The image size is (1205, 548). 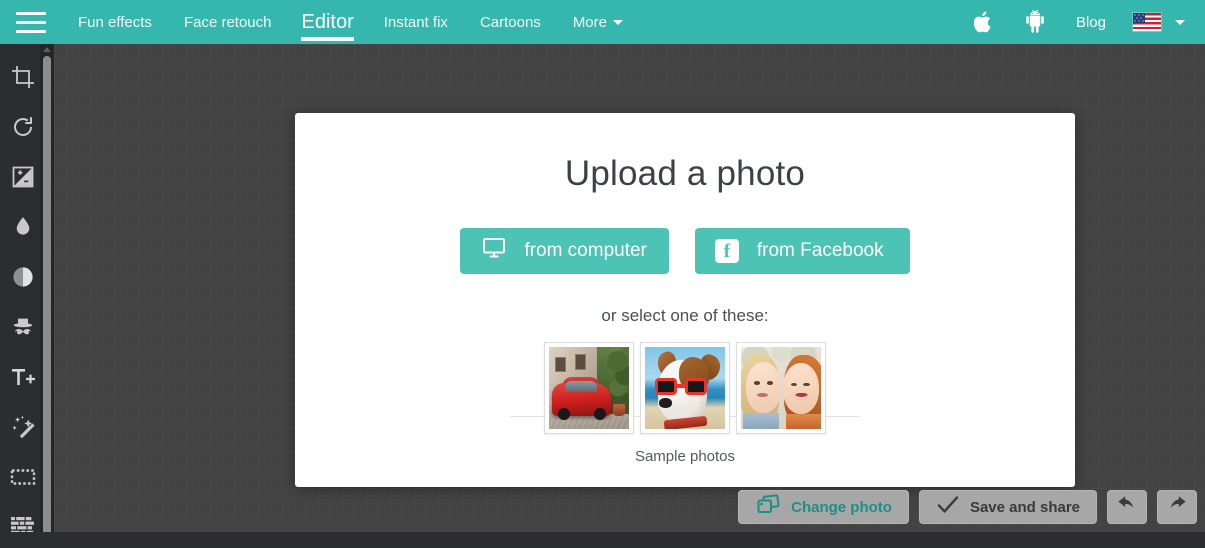 What do you see at coordinates (726, 251) in the screenshot?
I see `facebook-icon: f` at bounding box center [726, 251].